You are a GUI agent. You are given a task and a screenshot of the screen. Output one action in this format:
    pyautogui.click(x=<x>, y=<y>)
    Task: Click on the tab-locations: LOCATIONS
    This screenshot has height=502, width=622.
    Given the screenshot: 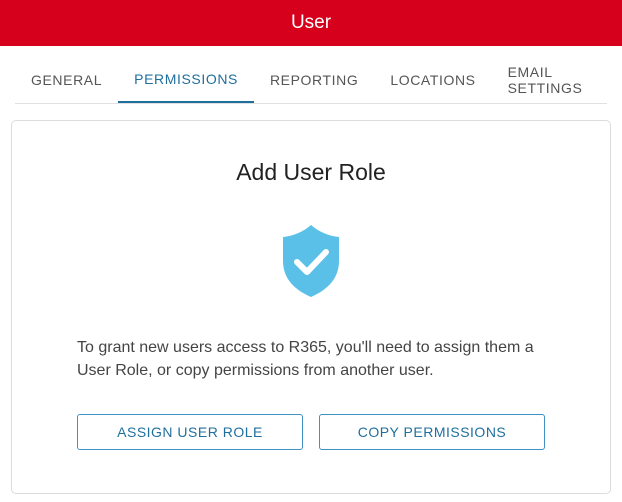 What is the action you would take?
    pyautogui.click(x=432, y=79)
    